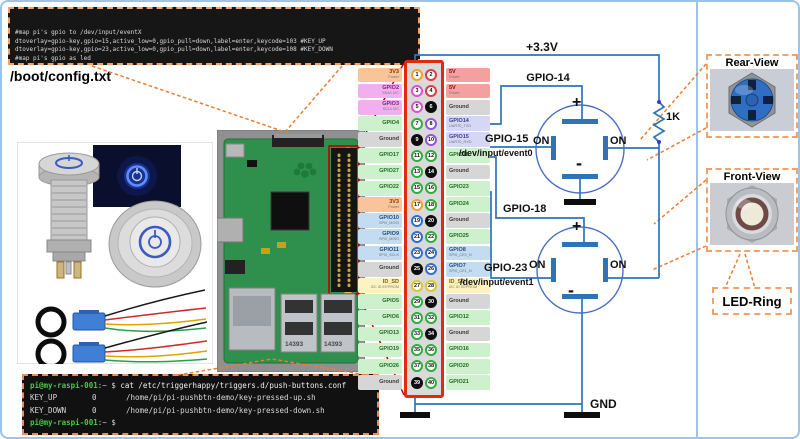  I want to click on gpio-pin-row: 37 38, so click(424, 366).